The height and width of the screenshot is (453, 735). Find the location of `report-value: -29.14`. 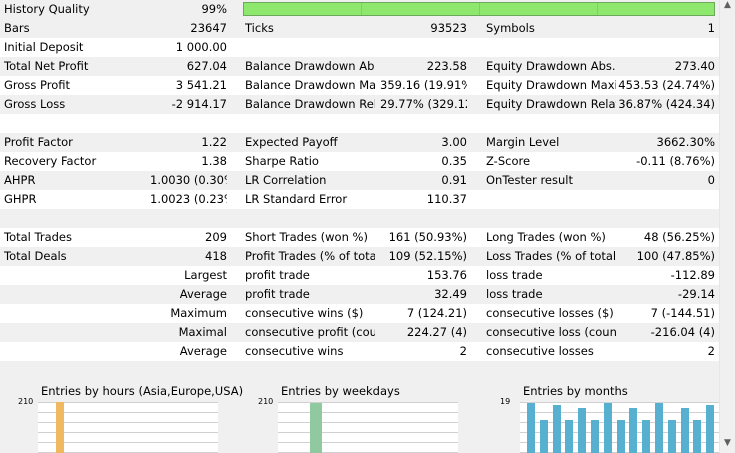

report-value: -29.14 is located at coordinates (696, 294).